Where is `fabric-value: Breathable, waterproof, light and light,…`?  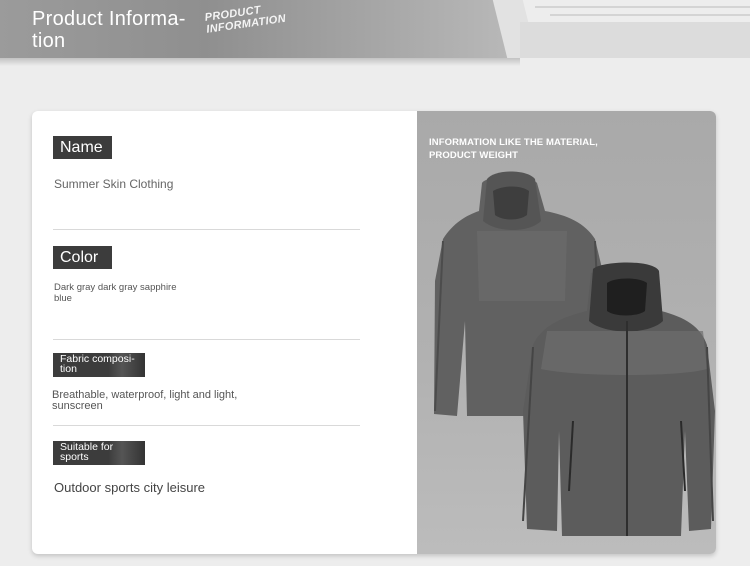 fabric-value: Breathable, waterproof, light and light,… is located at coordinates (145, 400).